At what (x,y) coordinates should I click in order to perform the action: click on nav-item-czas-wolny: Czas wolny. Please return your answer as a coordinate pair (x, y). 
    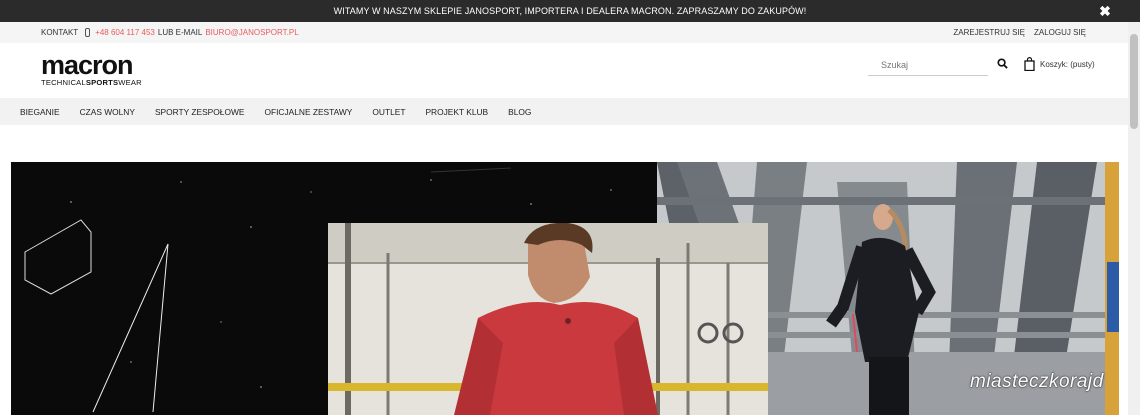
    Looking at the image, I should click on (107, 112).